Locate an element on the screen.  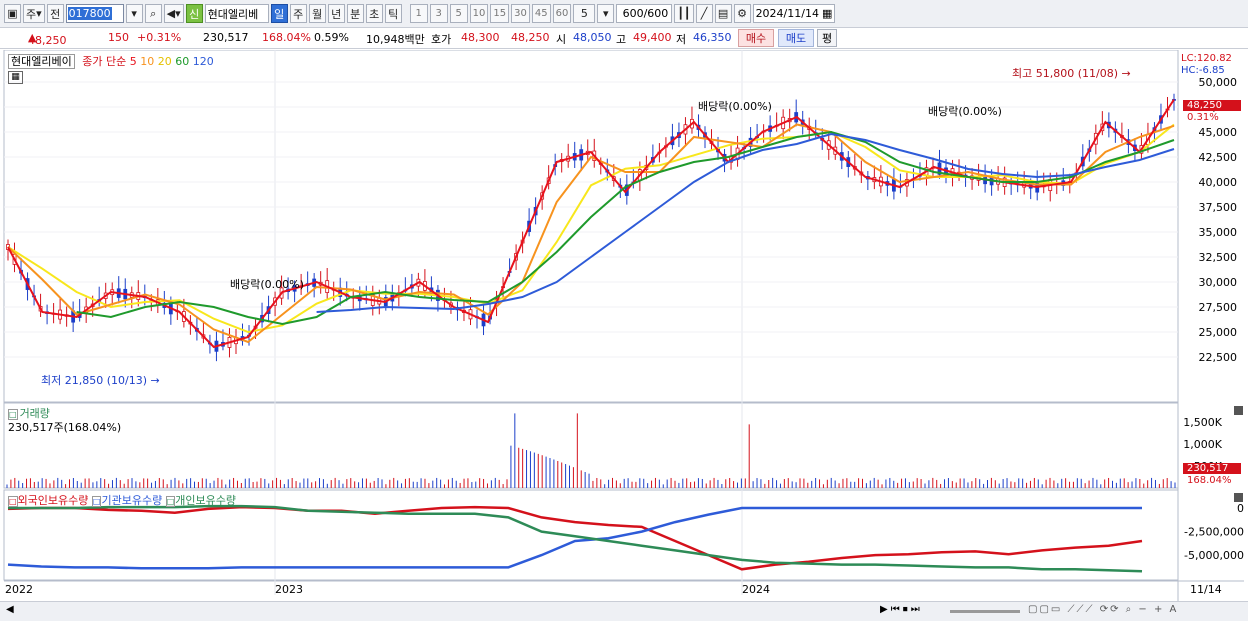
individual-legend: □개인보유수량 is located at coordinates (200, 500).